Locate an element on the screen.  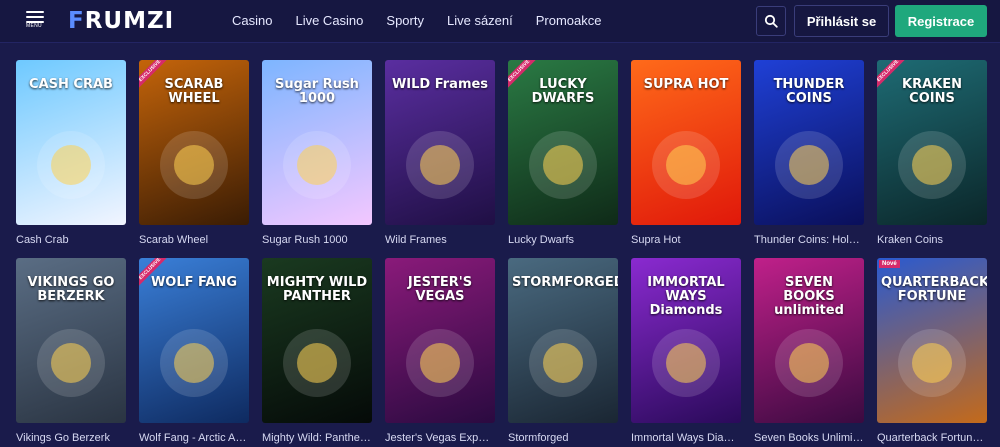
game-tile: STORMFORGED Stormforged is located at coordinates (563, 352).